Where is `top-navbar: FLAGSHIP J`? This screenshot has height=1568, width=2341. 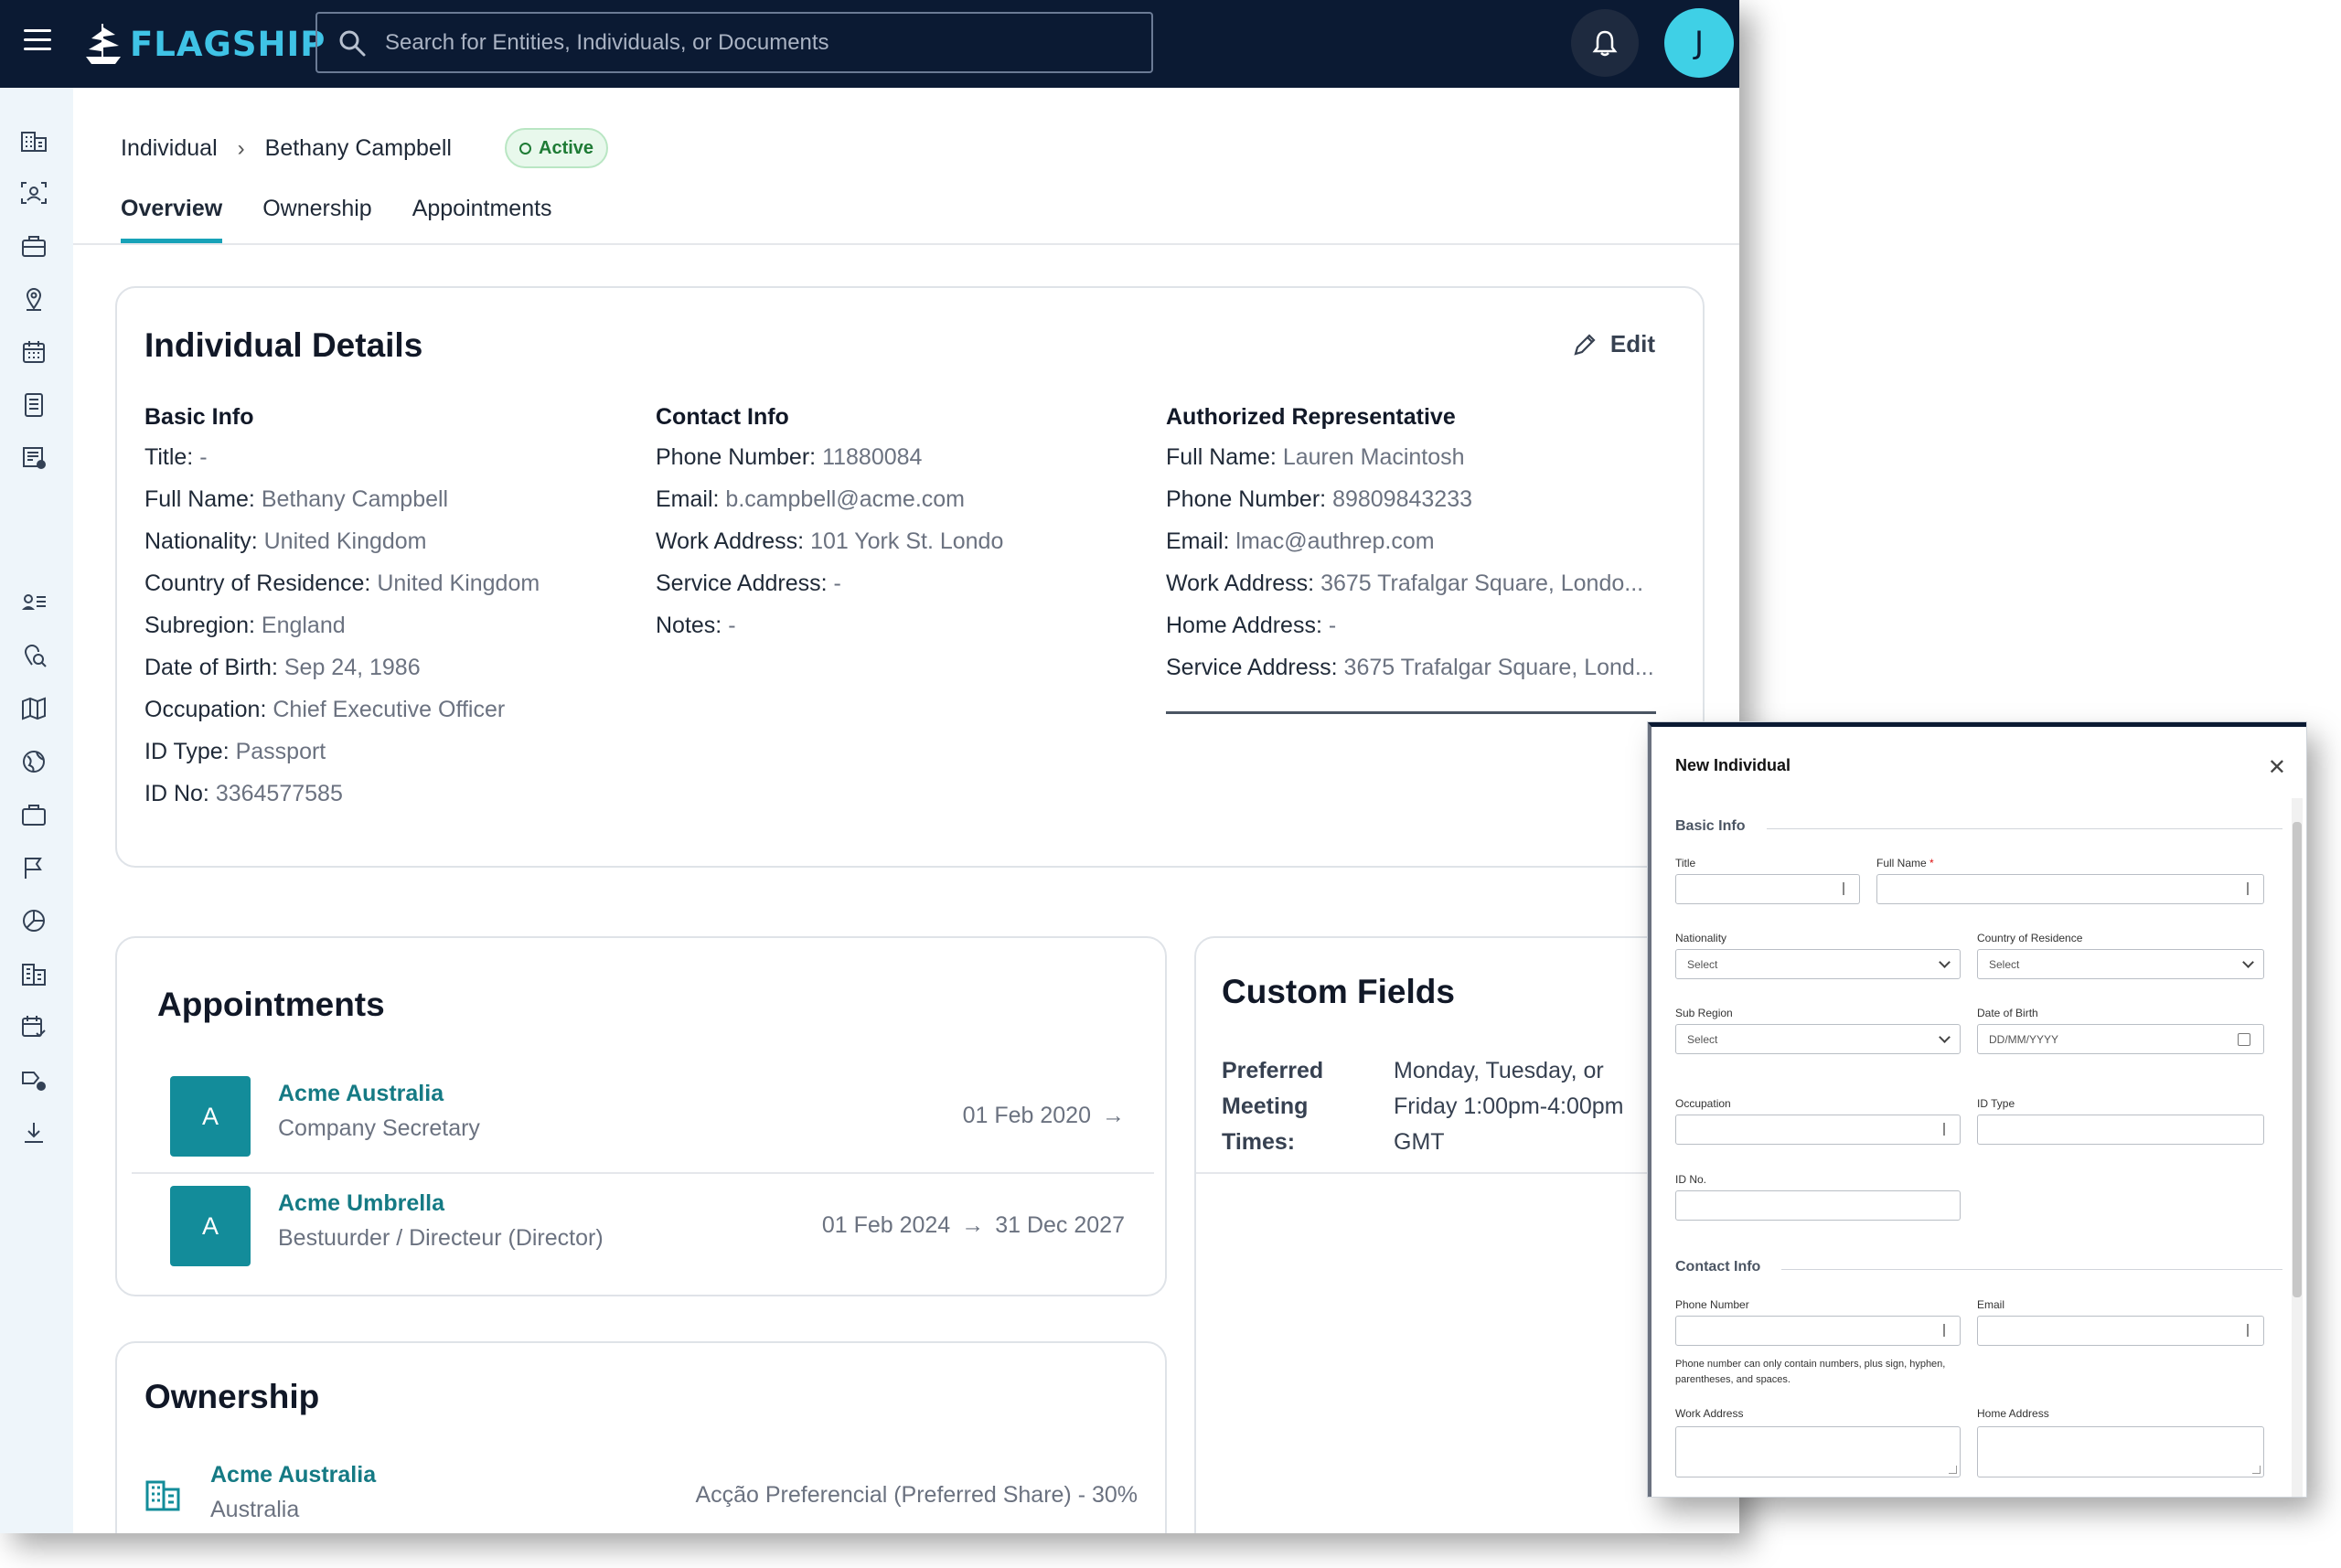 top-navbar: FLAGSHIP J is located at coordinates (869, 44).